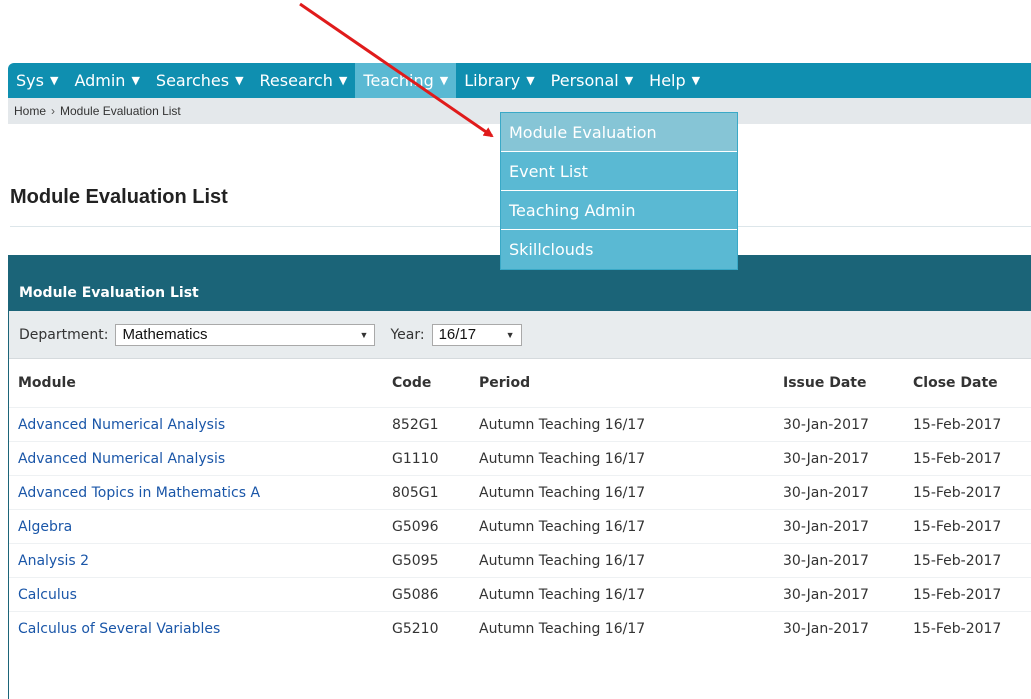 Image resolution: width=1031 pixels, height=699 pixels. Describe the element at coordinates (426, 526) in the screenshot. I see `cell-code: G5096` at that location.